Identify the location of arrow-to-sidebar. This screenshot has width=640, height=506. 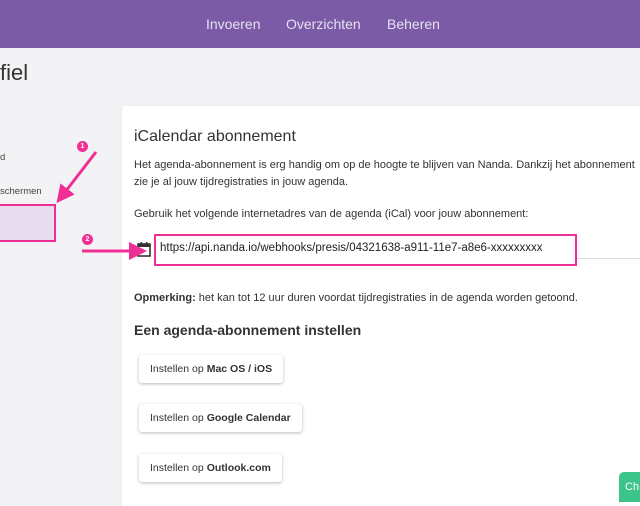
(77, 177).